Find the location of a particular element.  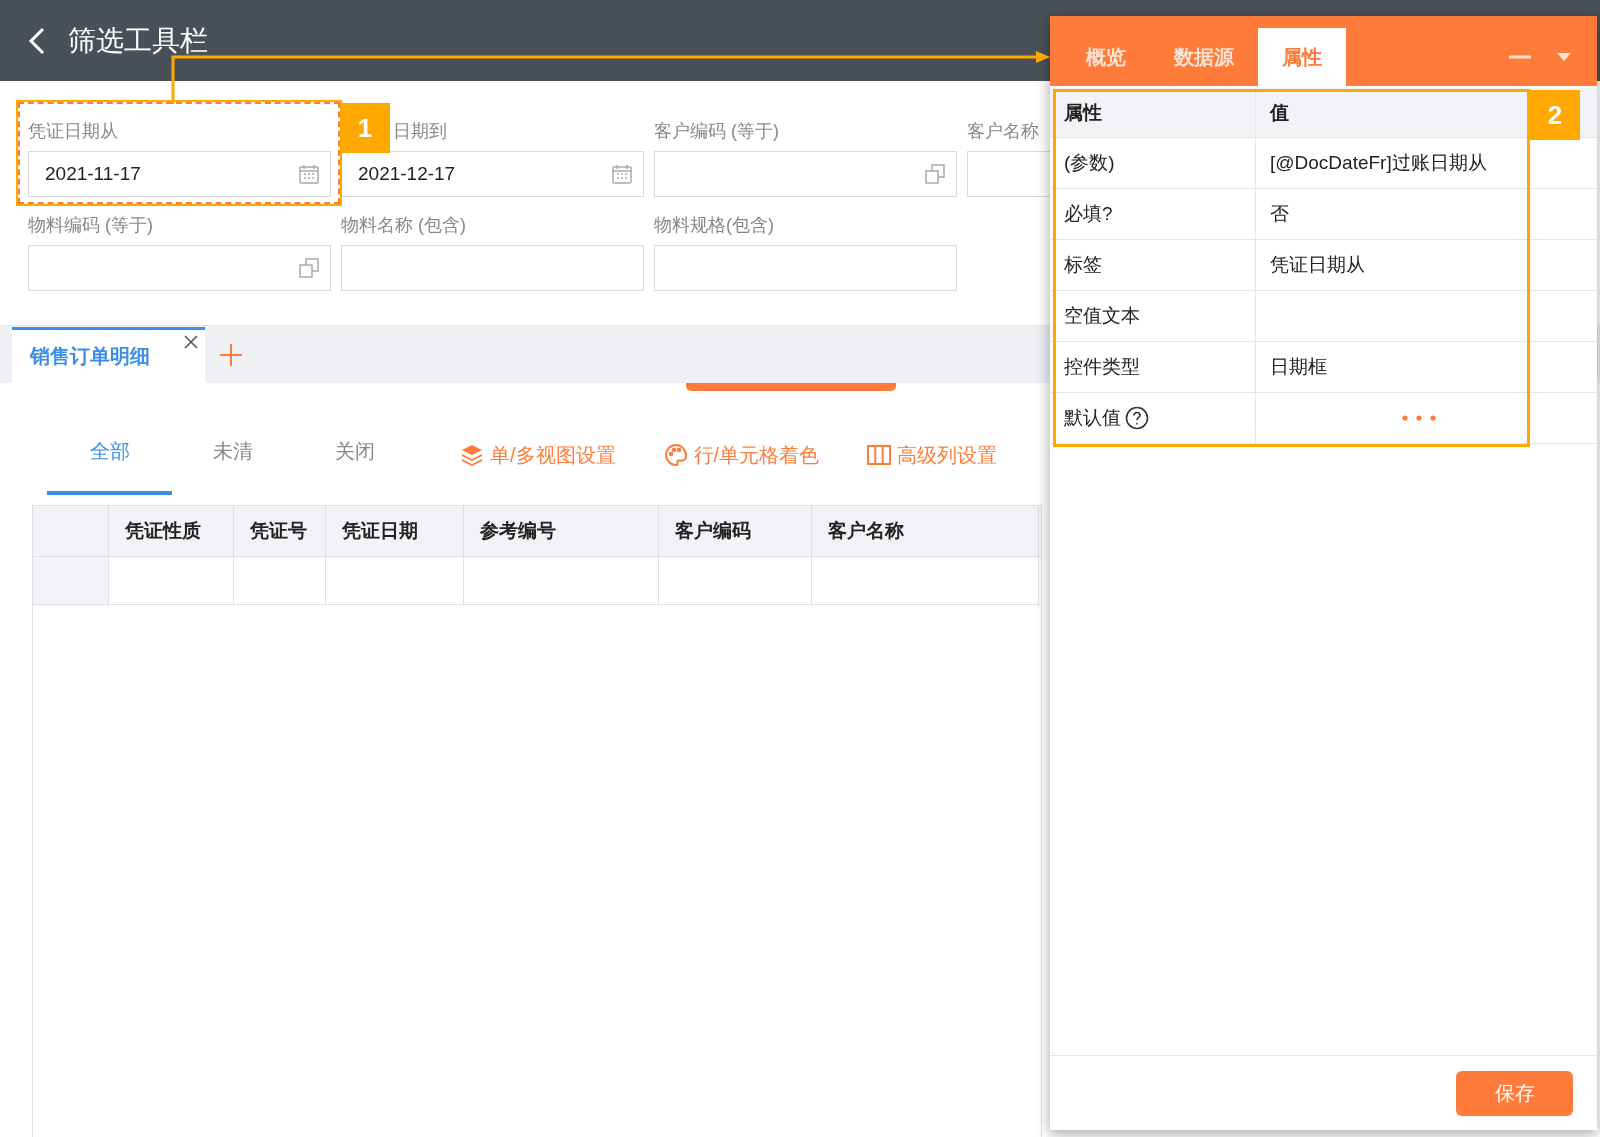

field-label: 客户名称 is located at coordinates (1003, 131).